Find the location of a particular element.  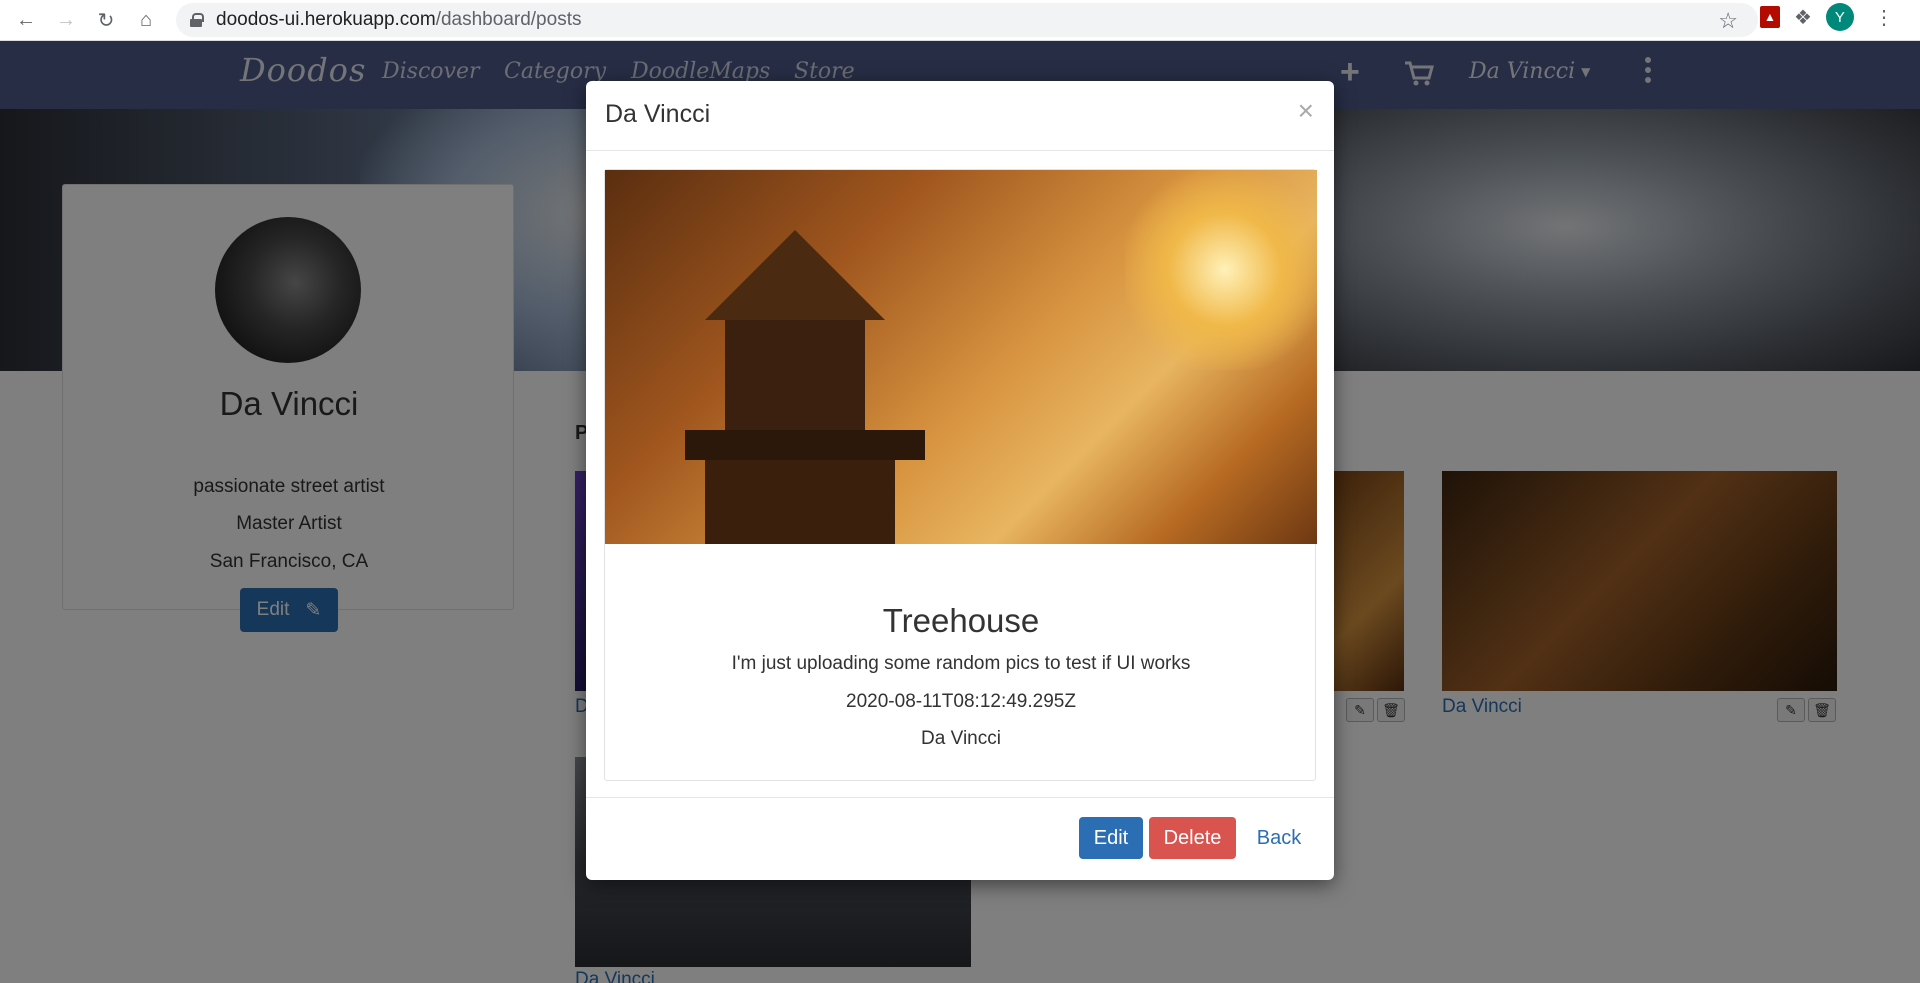

bookmark-star-icon: ☆ is located at coordinates (1728, 21).